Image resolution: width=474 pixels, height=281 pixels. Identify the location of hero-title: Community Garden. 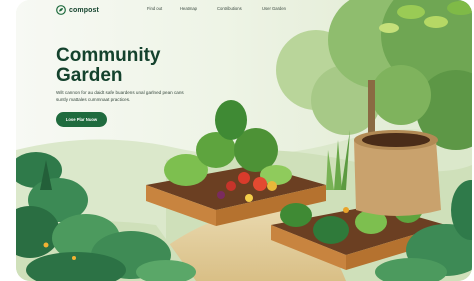
(141, 66).